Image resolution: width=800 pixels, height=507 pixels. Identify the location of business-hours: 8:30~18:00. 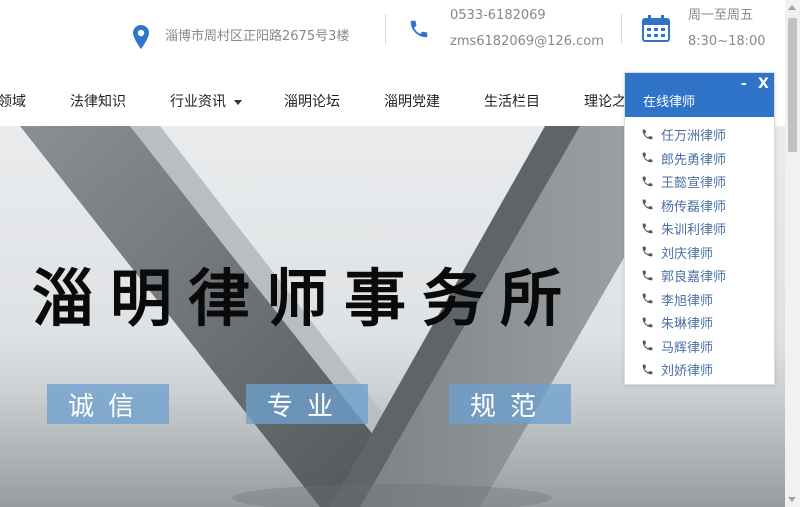
(727, 41).